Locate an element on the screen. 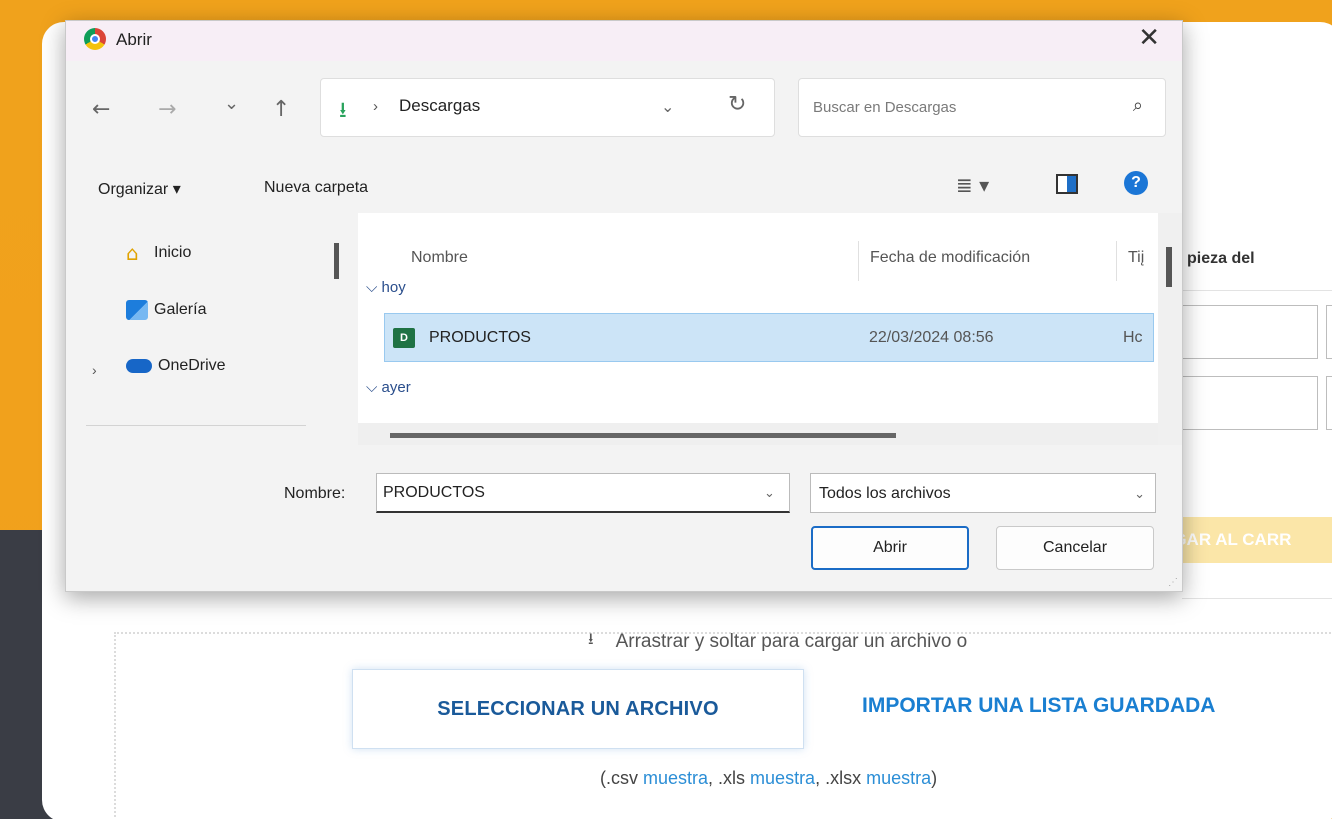 The width and height of the screenshot is (1332, 819). address-bar: ⭳ › Descargas ⌄ ↻ is located at coordinates (547, 107).